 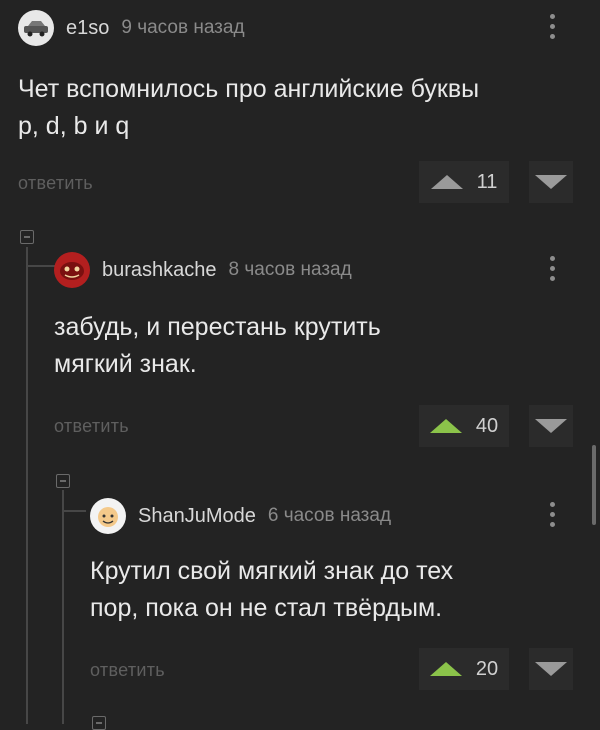 I want to click on upvote-button: 20, so click(x=464, y=669).